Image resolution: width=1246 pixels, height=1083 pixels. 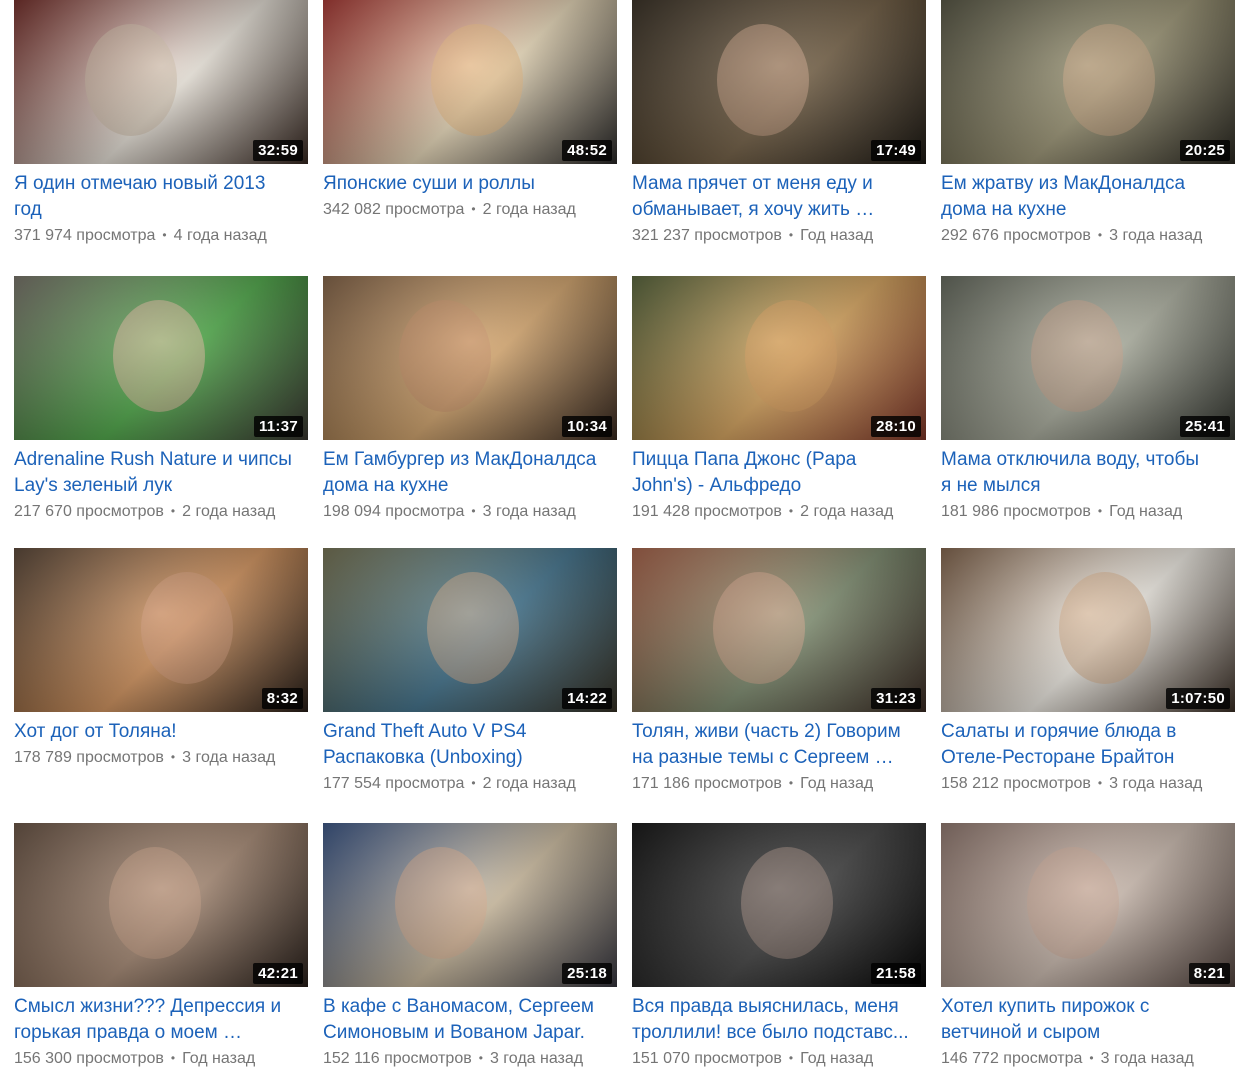 What do you see at coordinates (587, 426) in the screenshot?
I see `duration-badge: 10:34` at bounding box center [587, 426].